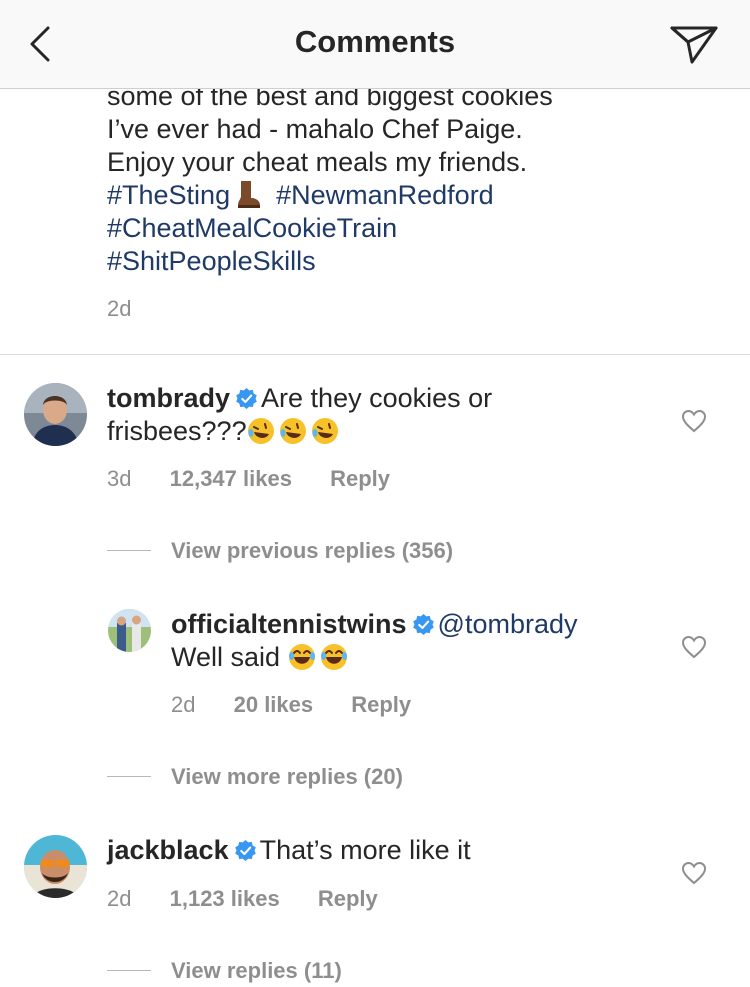 This screenshot has width=750, height=987. I want to click on comment-meta: 2d 20 likes Reply, so click(307, 705).